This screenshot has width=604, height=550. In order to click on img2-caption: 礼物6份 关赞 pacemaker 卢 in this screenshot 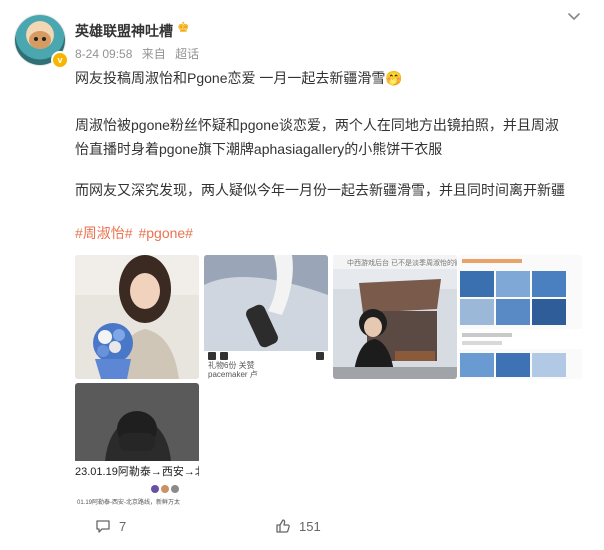, I will do `click(233, 370)`.